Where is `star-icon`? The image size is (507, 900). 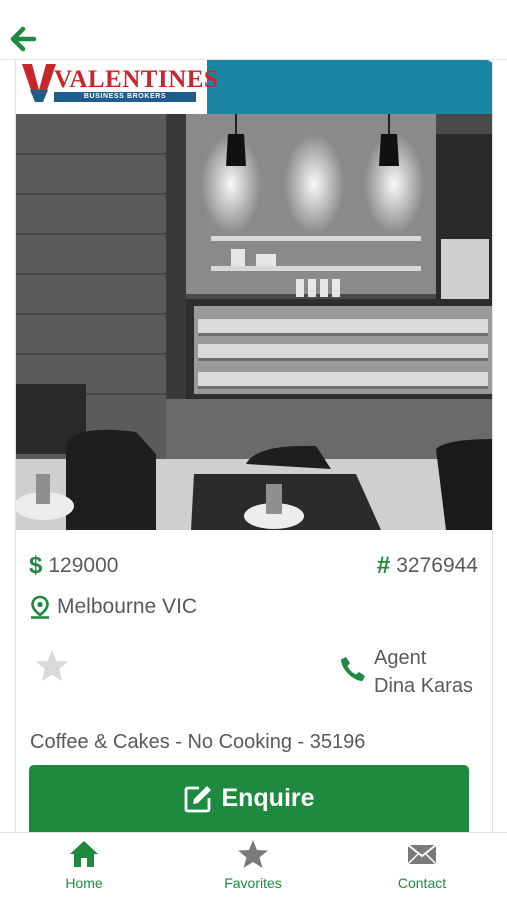 star-icon is located at coordinates (253, 854).